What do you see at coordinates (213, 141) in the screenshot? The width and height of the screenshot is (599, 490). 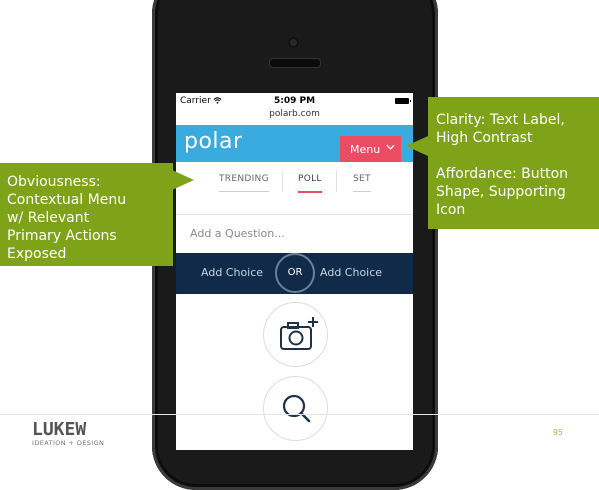 I see `brand-logo: polar` at bounding box center [213, 141].